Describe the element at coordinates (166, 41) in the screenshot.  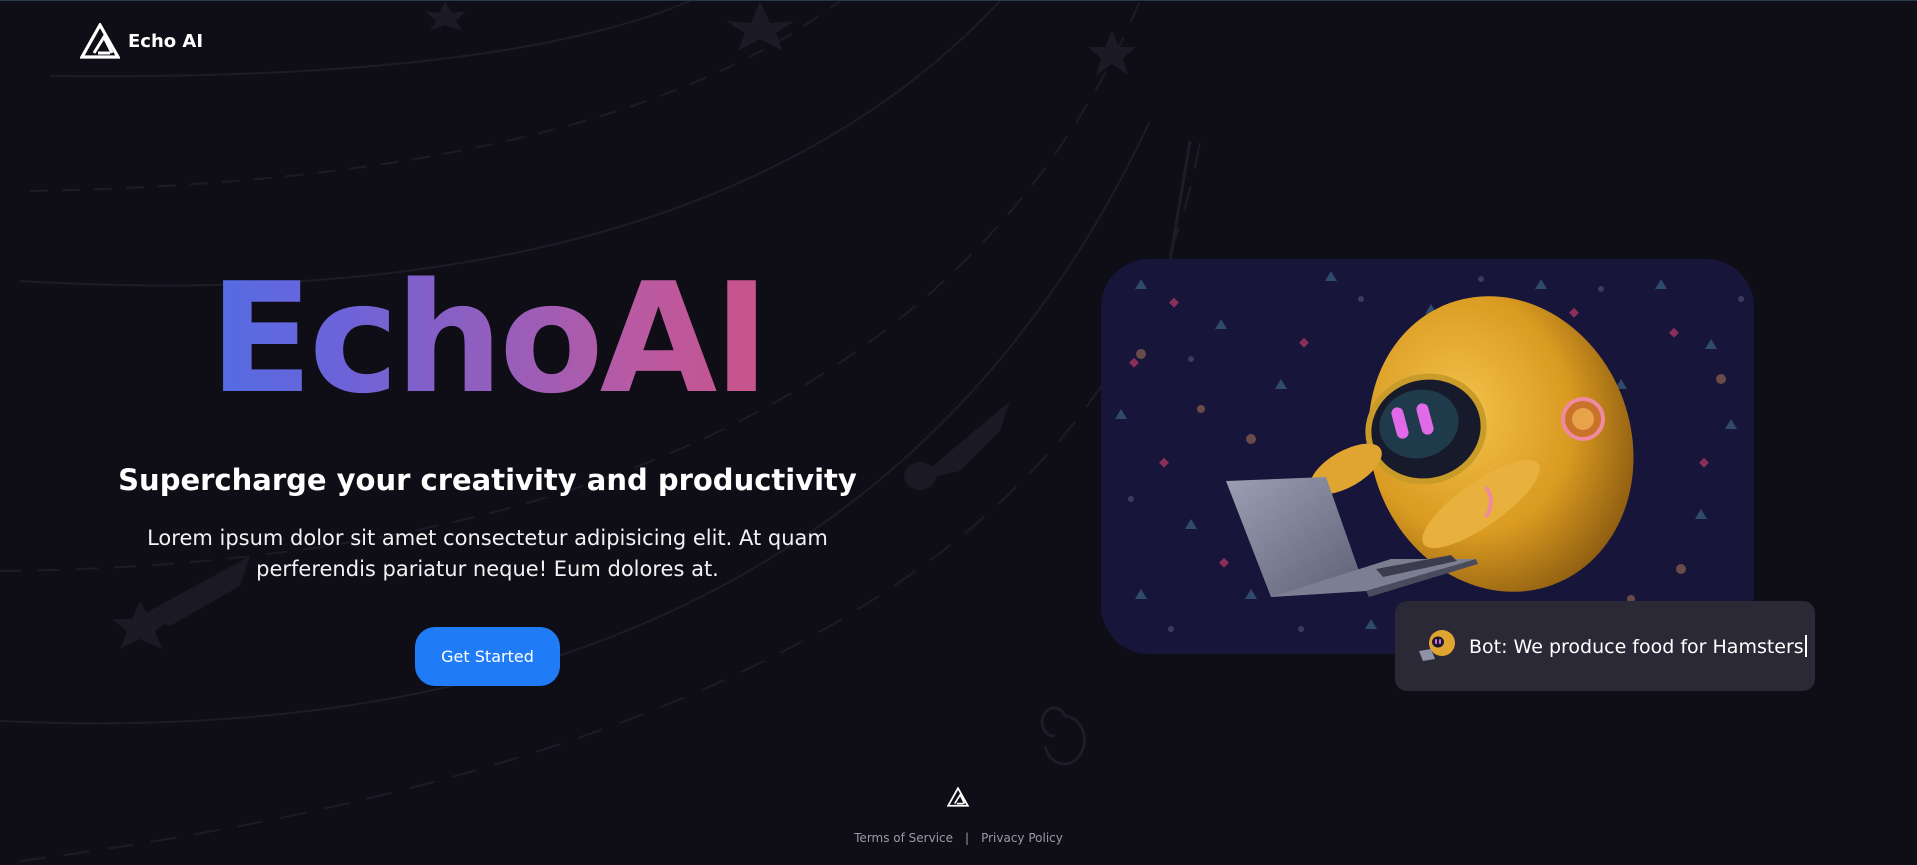
I see `brand-name: Echo AI` at that location.